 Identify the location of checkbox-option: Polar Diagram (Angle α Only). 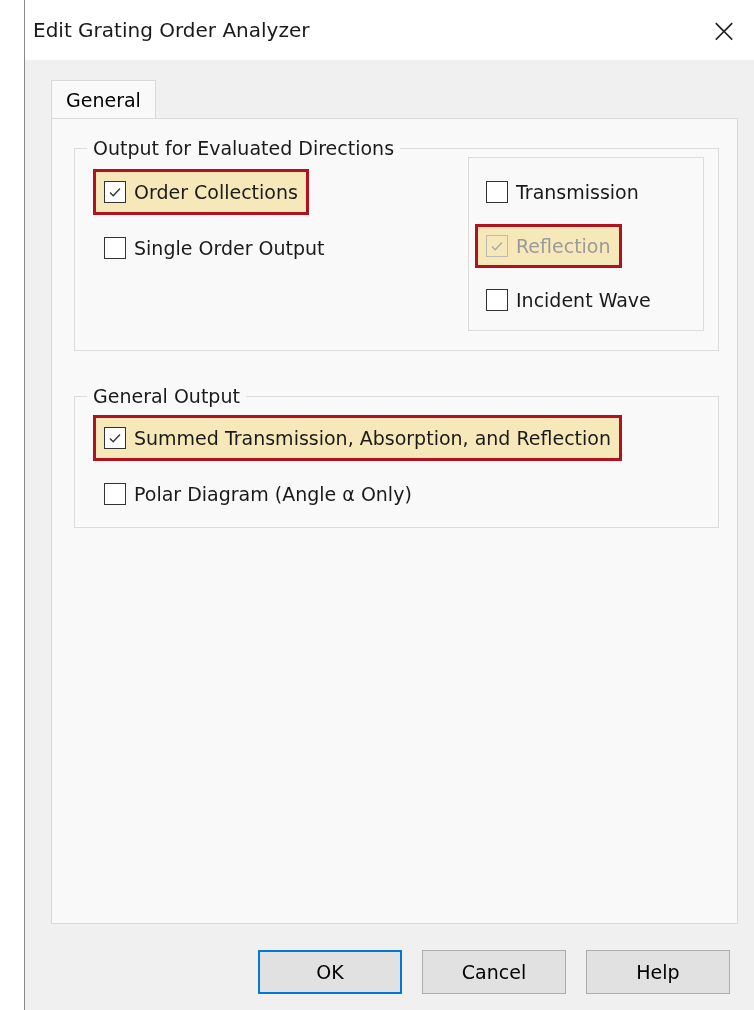
(258, 494).